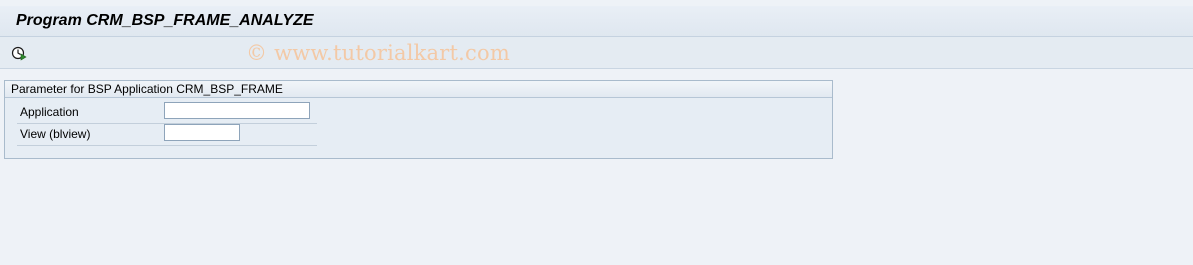 The image size is (1193, 265). What do you see at coordinates (596, 21) in the screenshot?
I see `title-bar: Program CRM_BSP_FRAME_ANALYZE` at bounding box center [596, 21].